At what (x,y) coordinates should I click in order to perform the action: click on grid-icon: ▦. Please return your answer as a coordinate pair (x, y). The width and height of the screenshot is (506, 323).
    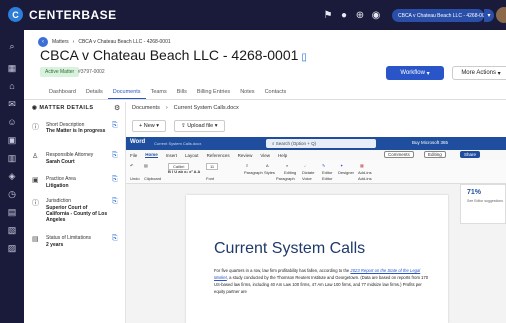
    Looking at the image, I should click on (12, 68).